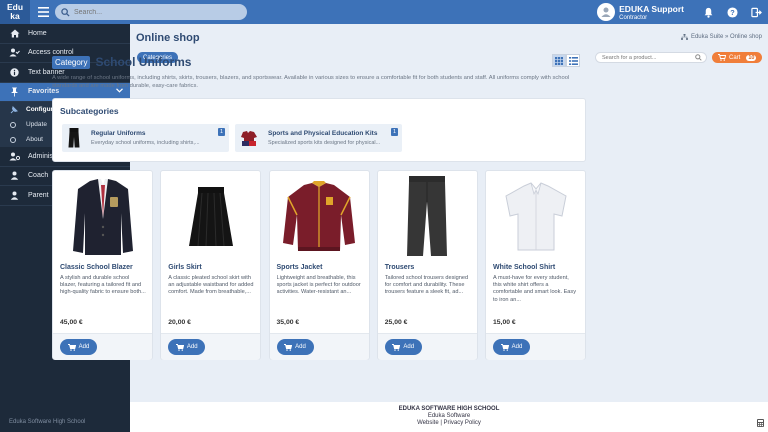 The image size is (768, 432). I want to click on grid-icon, so click(559, 60).